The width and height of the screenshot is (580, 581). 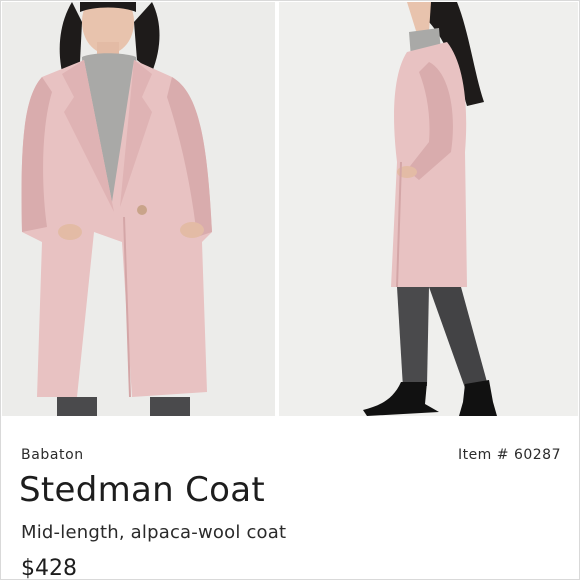 I want to click on product-title: Stedman Coat, so click(x=142, y=490).